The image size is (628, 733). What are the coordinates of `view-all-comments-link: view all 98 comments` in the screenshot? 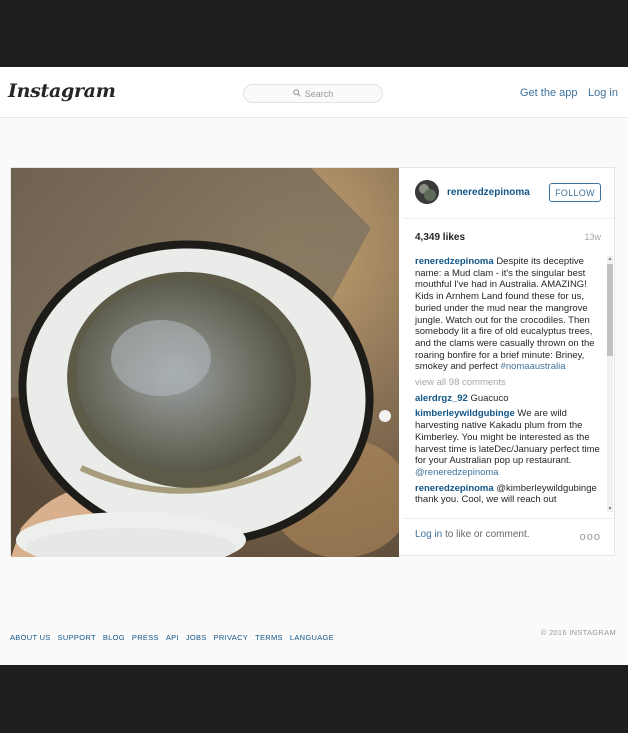 It's located at (508, 383).